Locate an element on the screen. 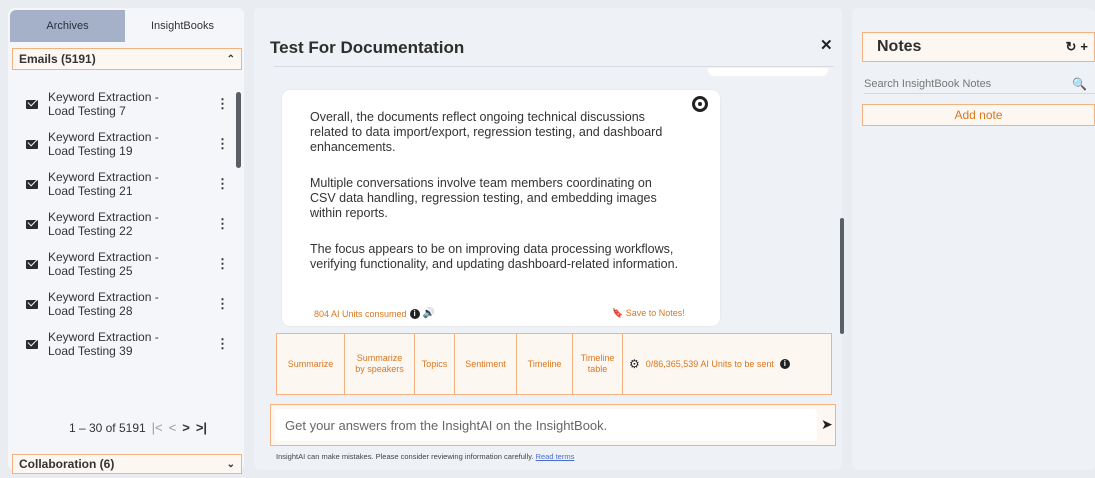 Image resolution: width=1095 pixels, height=478 pixels. list-item-label: Keyword Extraction - Load Testing 19 is located at coordinates (103, 144).